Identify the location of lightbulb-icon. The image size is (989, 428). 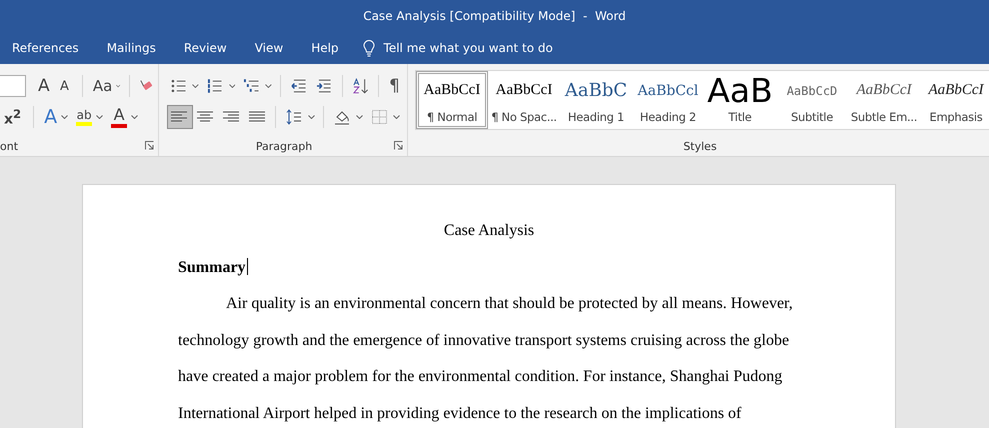
(368, 48).